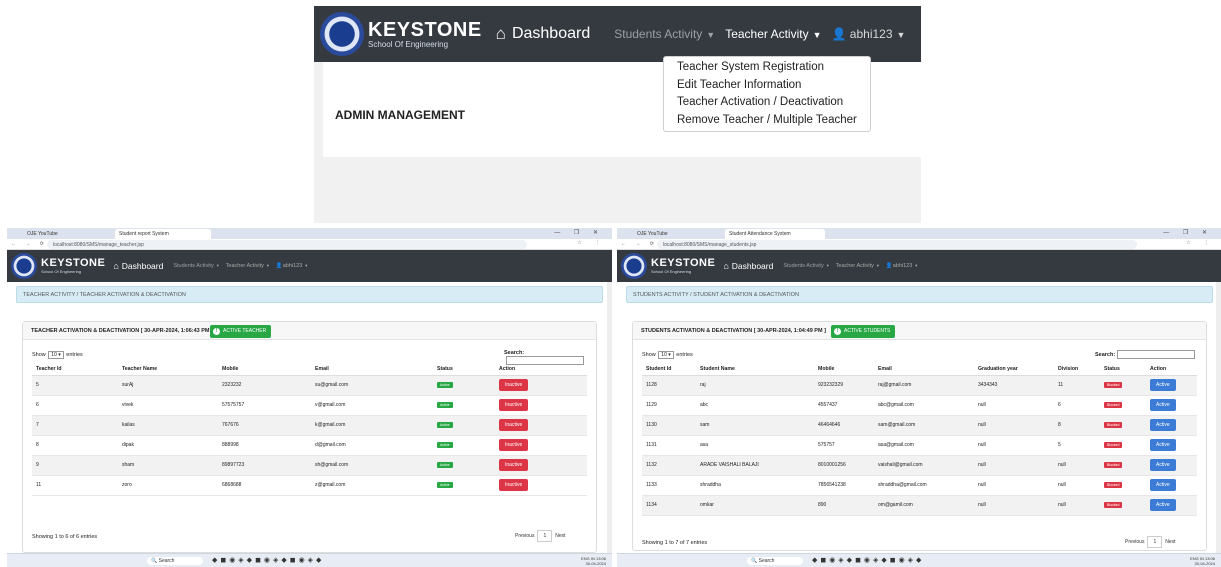 This screenshot has width=1221, height=567. What do you see at coordinates (372, 465) in the screenshot?
I see `cell-email: sh@gmail.com` at bounding box center [372, 465].